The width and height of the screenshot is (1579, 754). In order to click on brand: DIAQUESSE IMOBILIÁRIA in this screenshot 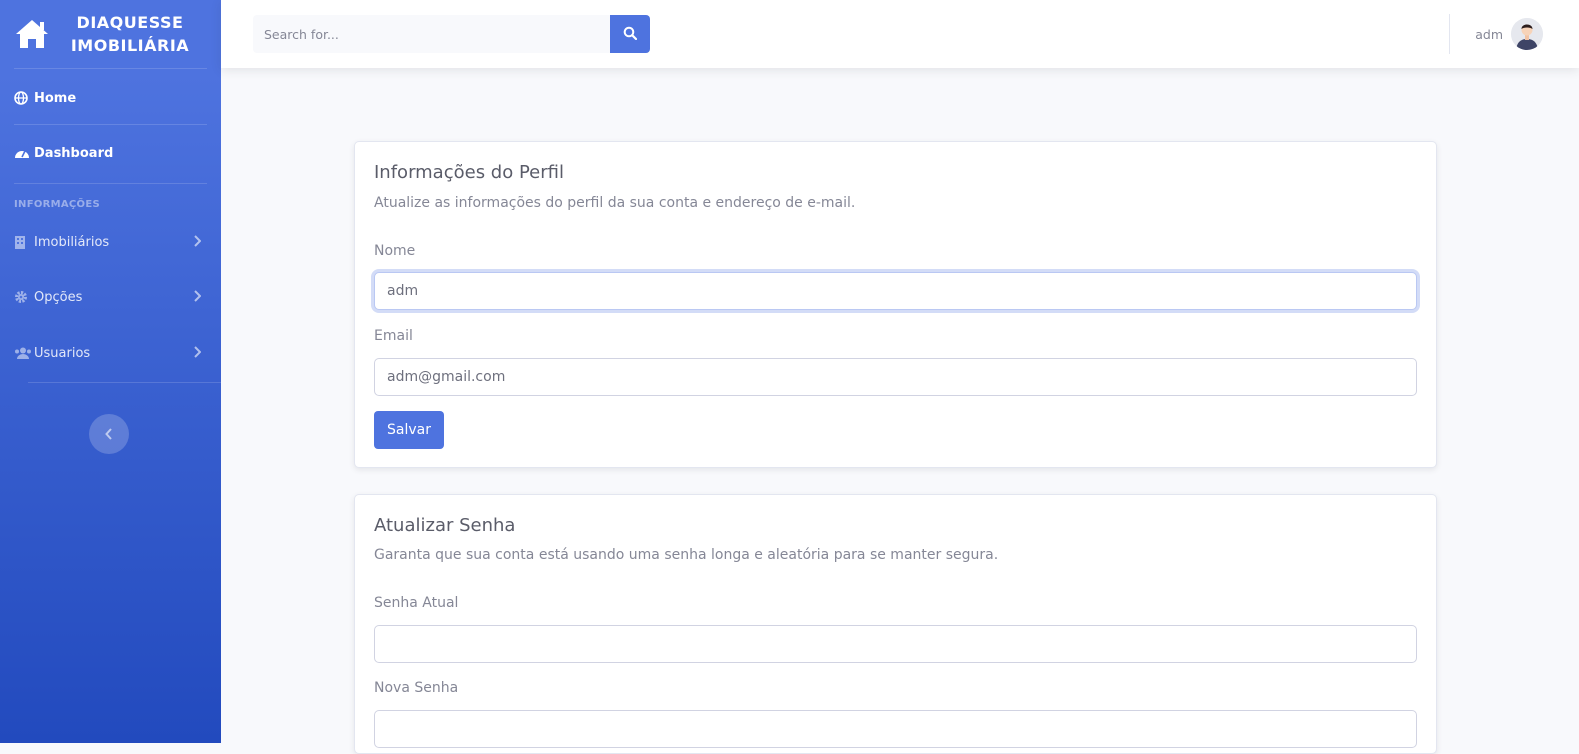, I will do `click(110, 34)`.